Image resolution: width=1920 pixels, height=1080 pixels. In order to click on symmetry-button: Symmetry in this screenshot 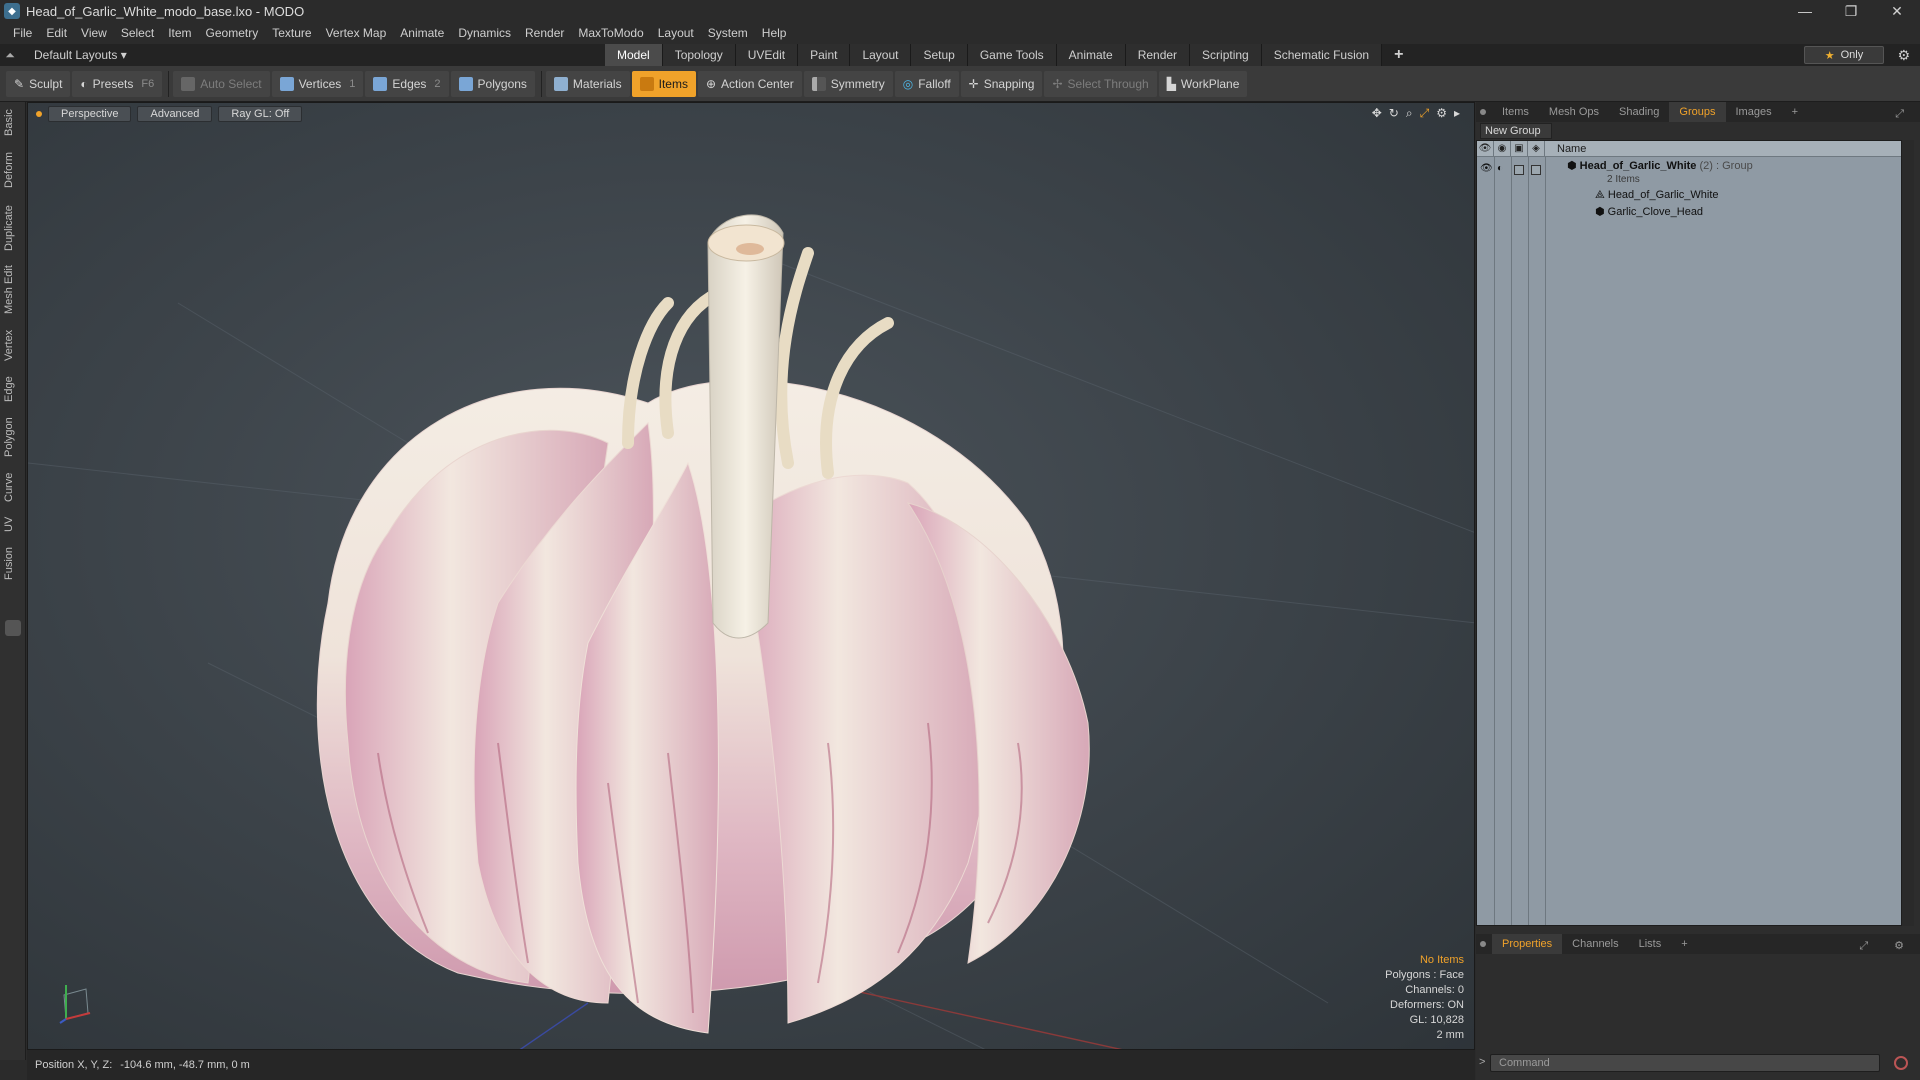, I will do `click(848, 83)`.